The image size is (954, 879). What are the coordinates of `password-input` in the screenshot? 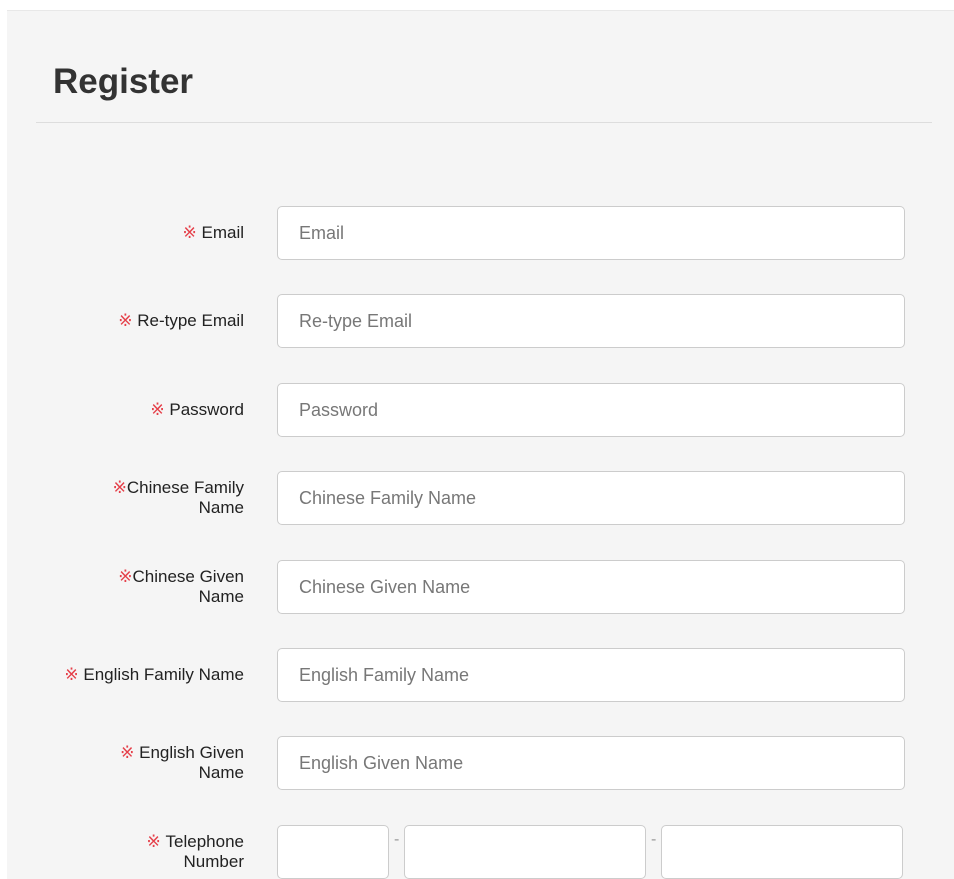 It's located at (591, 410).